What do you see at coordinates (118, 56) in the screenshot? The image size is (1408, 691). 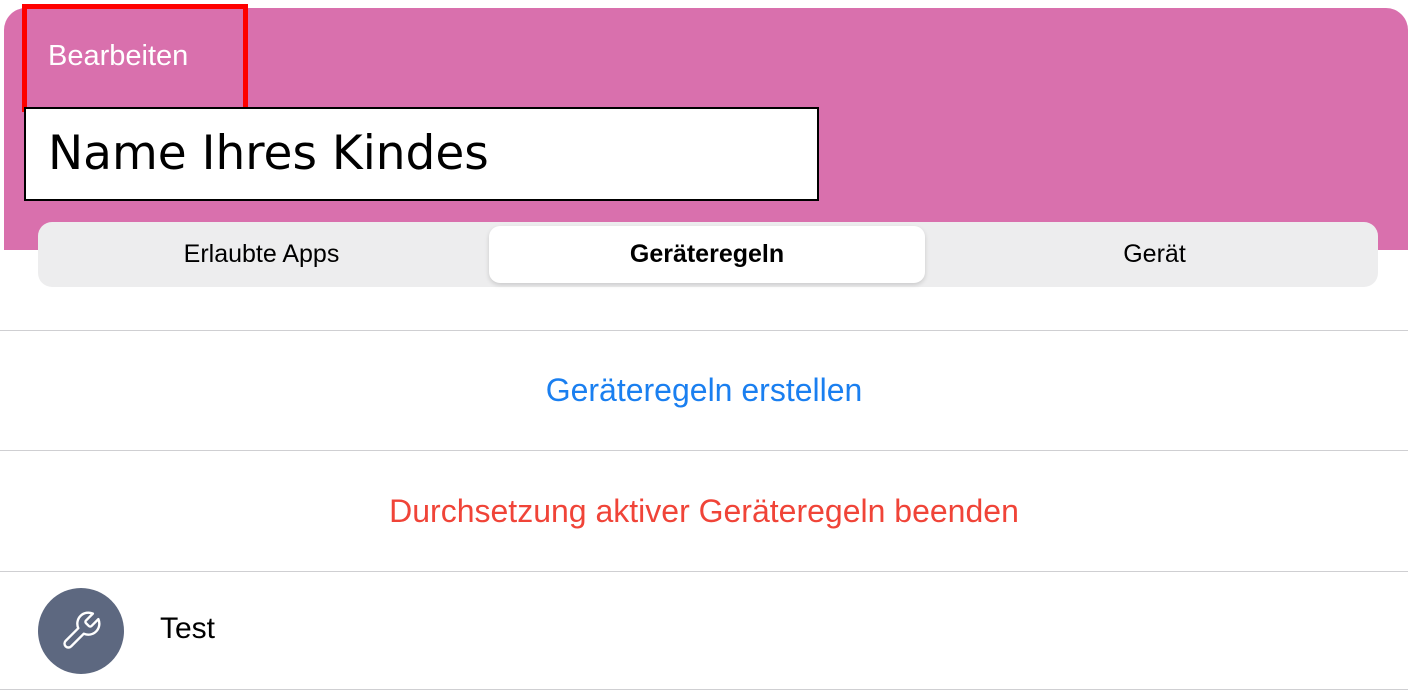 I see `edit-button: Bearbeiten` at bounding box center [118, 56].